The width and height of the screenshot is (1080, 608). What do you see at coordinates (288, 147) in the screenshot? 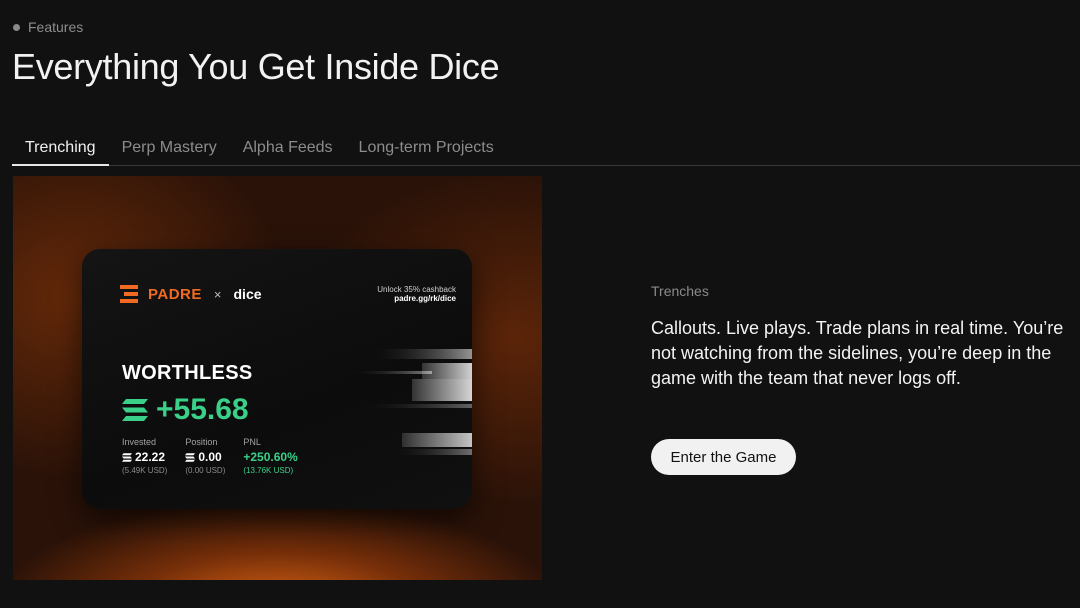
I see `tab-alpha-feeds: Alpha Feeds` at bounding box center [288, 147].